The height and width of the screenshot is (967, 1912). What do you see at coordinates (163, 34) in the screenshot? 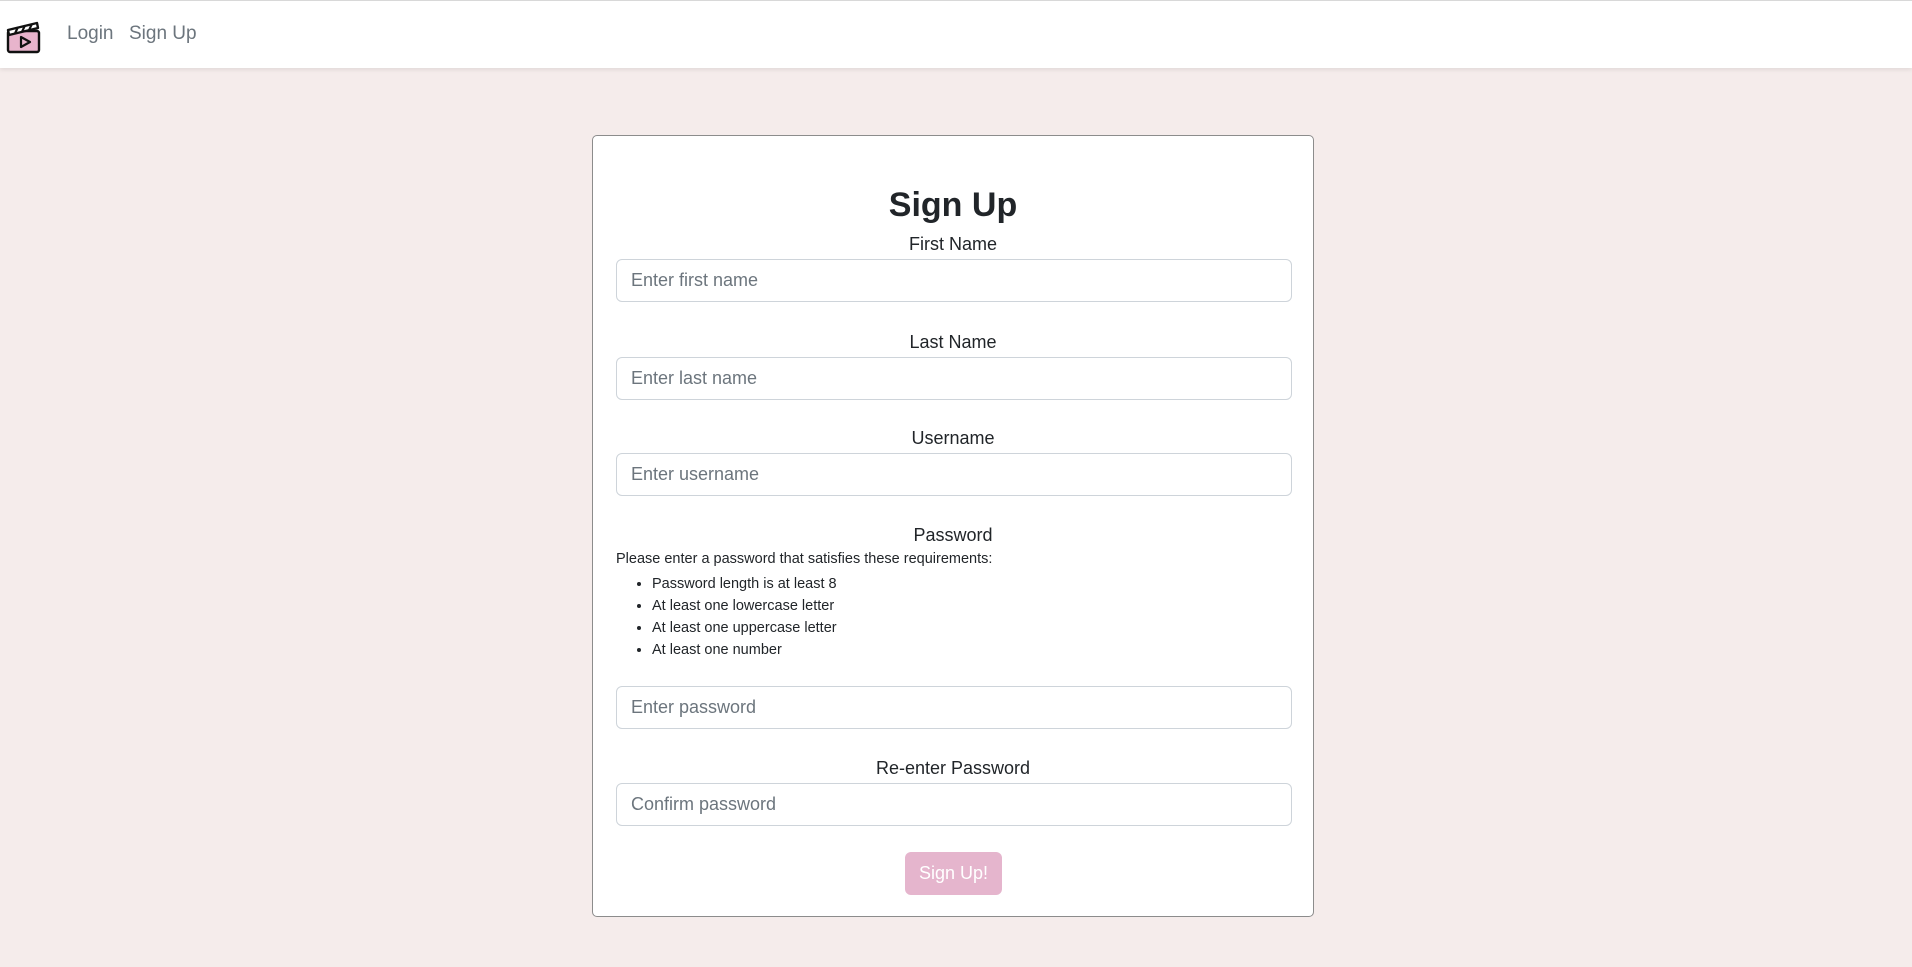
I see `nav-signup-link: Sign Up` at bounding box center [163, 34].